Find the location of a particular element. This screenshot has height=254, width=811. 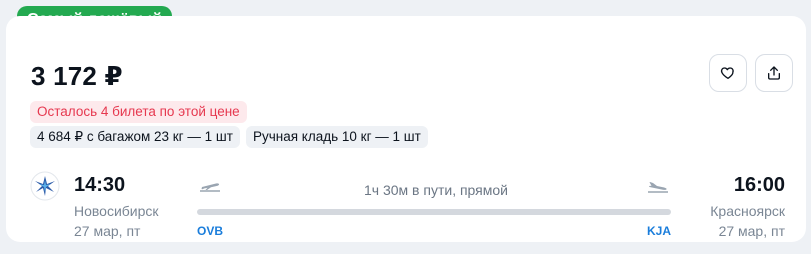

arrival-date: 27 мар, пт is located at coordinates (751, 231).